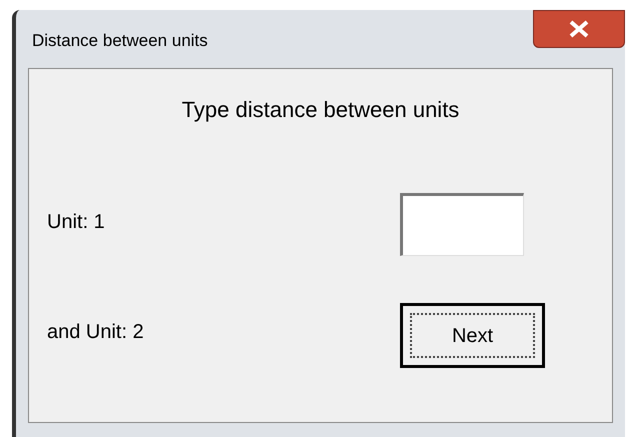 The width and height of the screenshot is (628, 437). I want to click on distance-field, so click(462, 224).